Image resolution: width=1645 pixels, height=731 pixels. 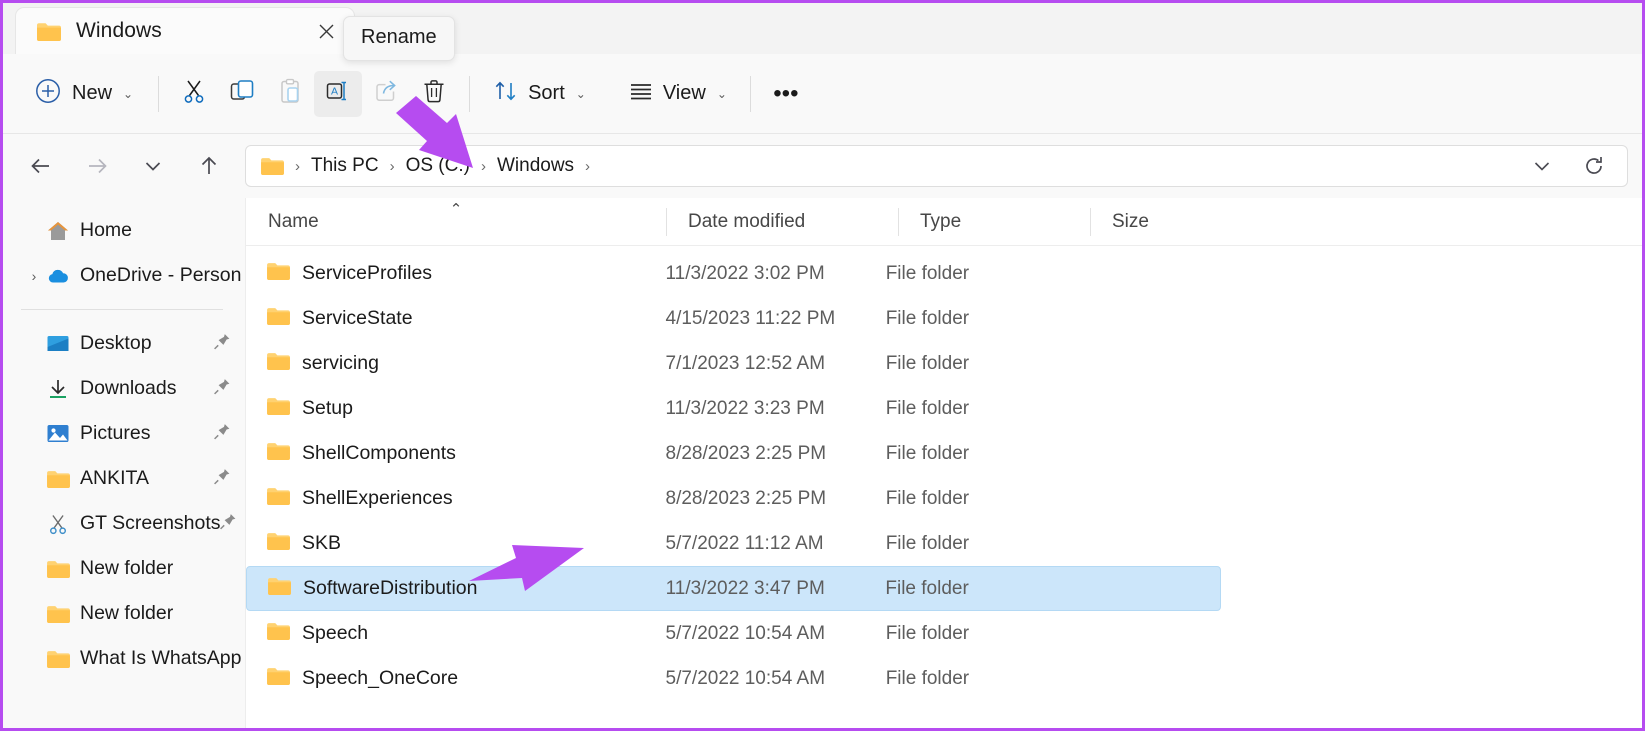 What do you see at coordinates (124, 275) in the screenshot?
I see `sidebar-item-onedrive: › OneDrive - Person` at bounding box center [124, 275].